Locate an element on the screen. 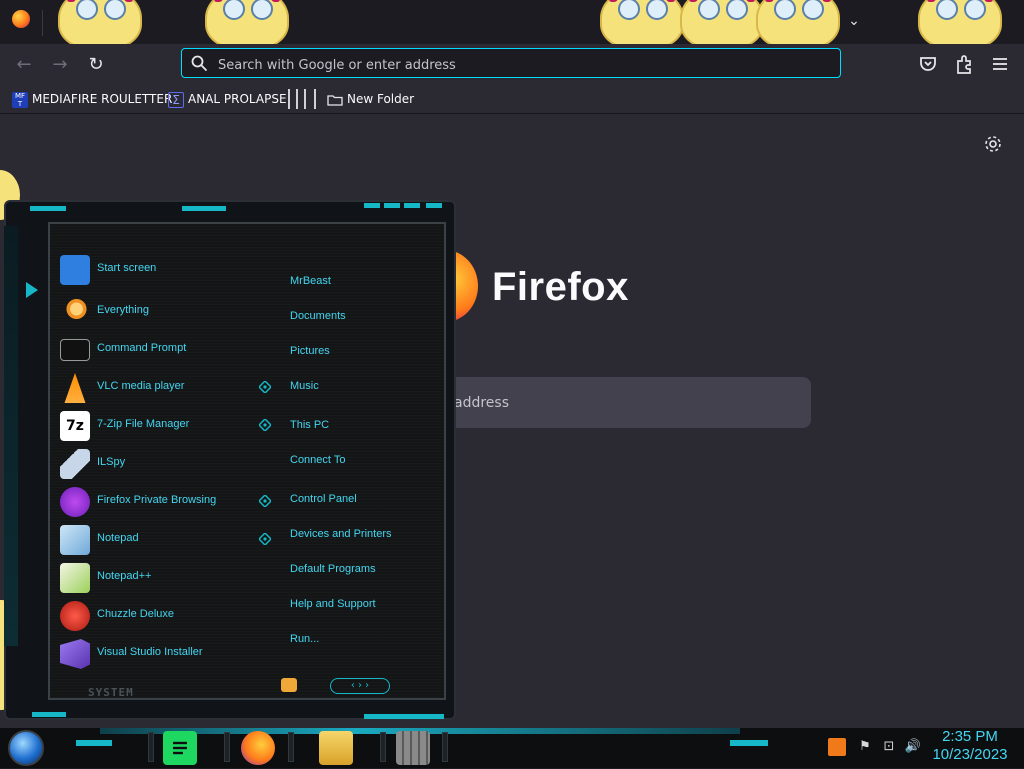  program-label: ILSpy is located at coordinates (111, 462).